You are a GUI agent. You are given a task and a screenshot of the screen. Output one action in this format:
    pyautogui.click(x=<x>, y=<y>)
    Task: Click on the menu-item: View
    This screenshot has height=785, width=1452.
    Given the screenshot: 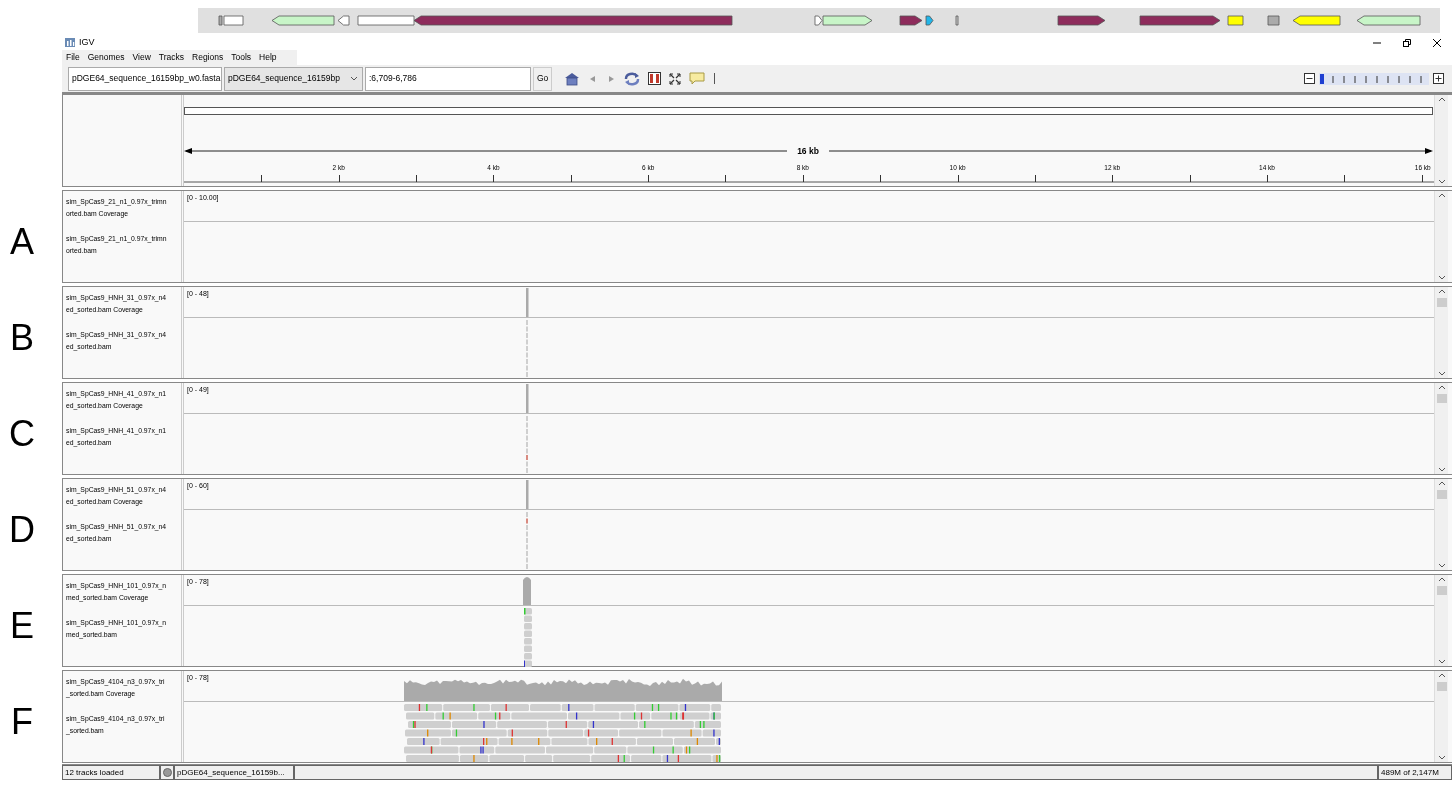 What is the action you would take?
    pyautogui.click(x=141, y=57)
    